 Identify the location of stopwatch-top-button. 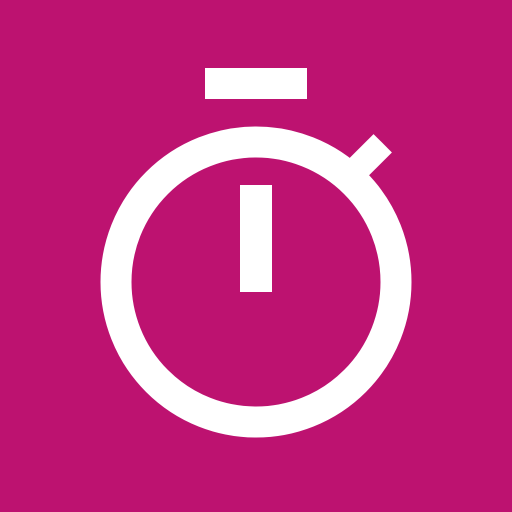
(256, 83).